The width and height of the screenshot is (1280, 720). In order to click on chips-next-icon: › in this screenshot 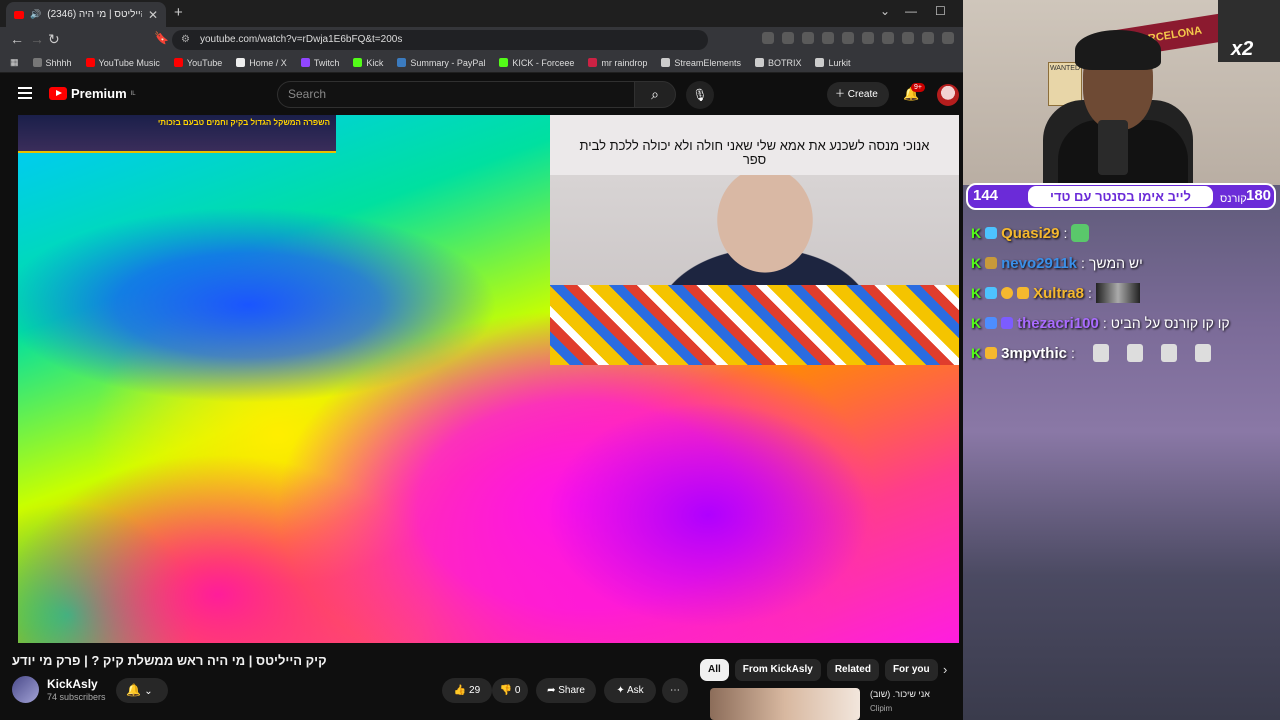, I will do `click(945, 669)`.